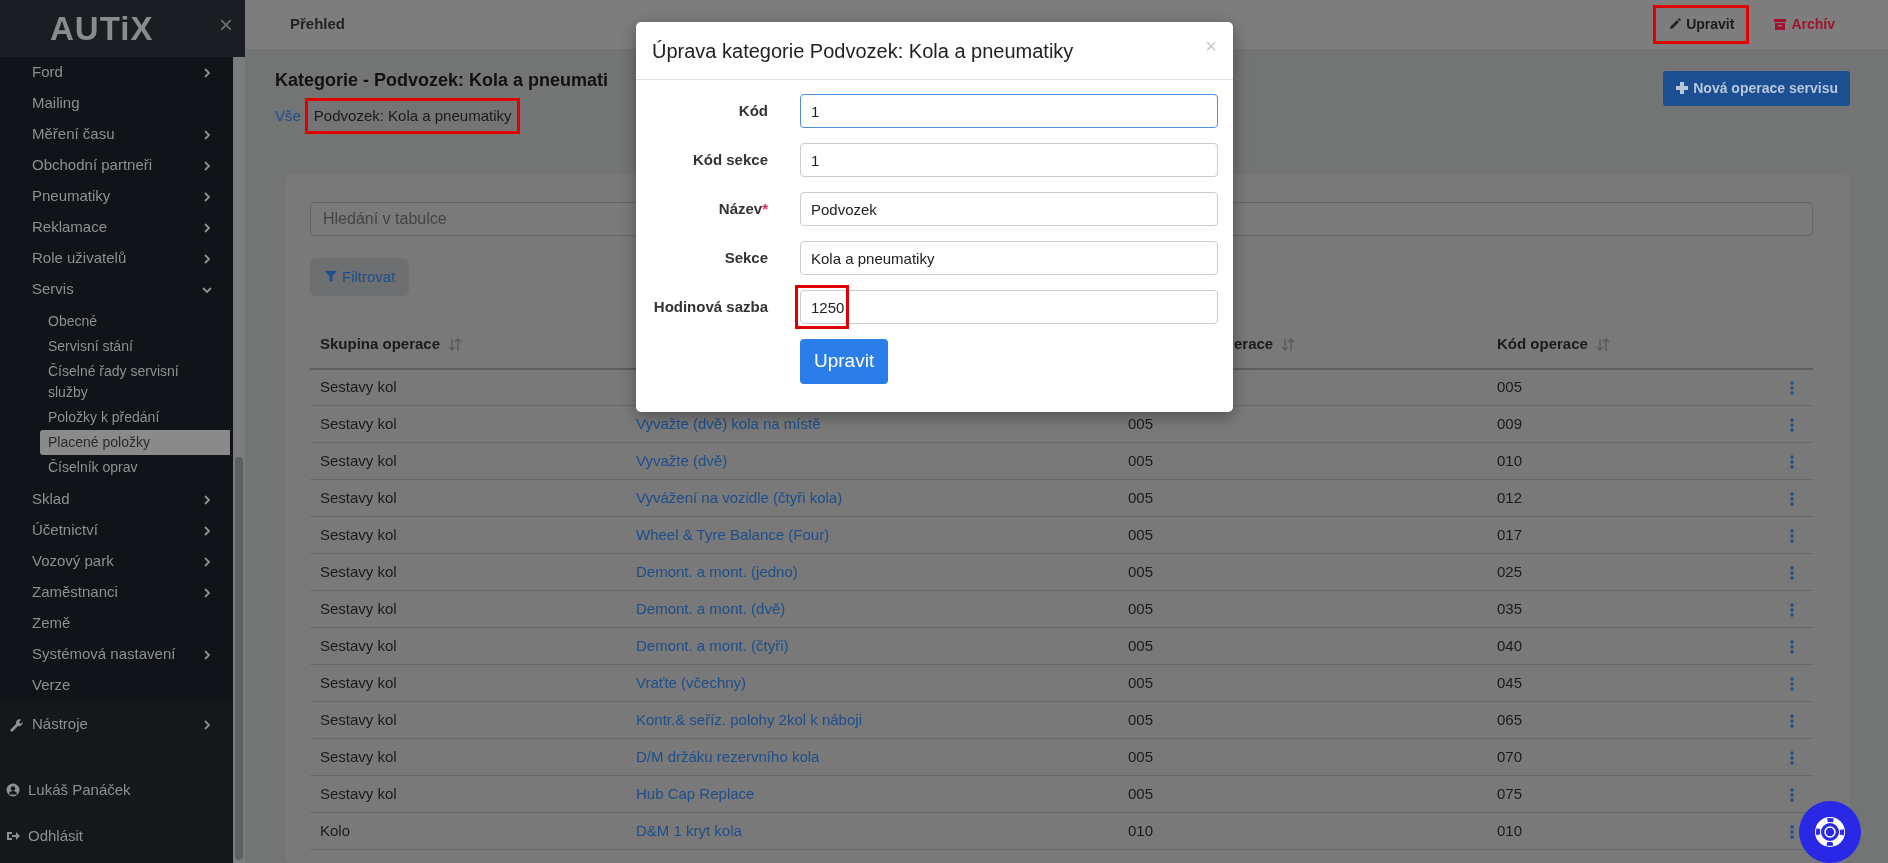 The width and height of the screenshot is (1888, 863). Describe the element at coordinates (1830, 832) in the screenshot. I see `lifebuoy-icon` at that location.